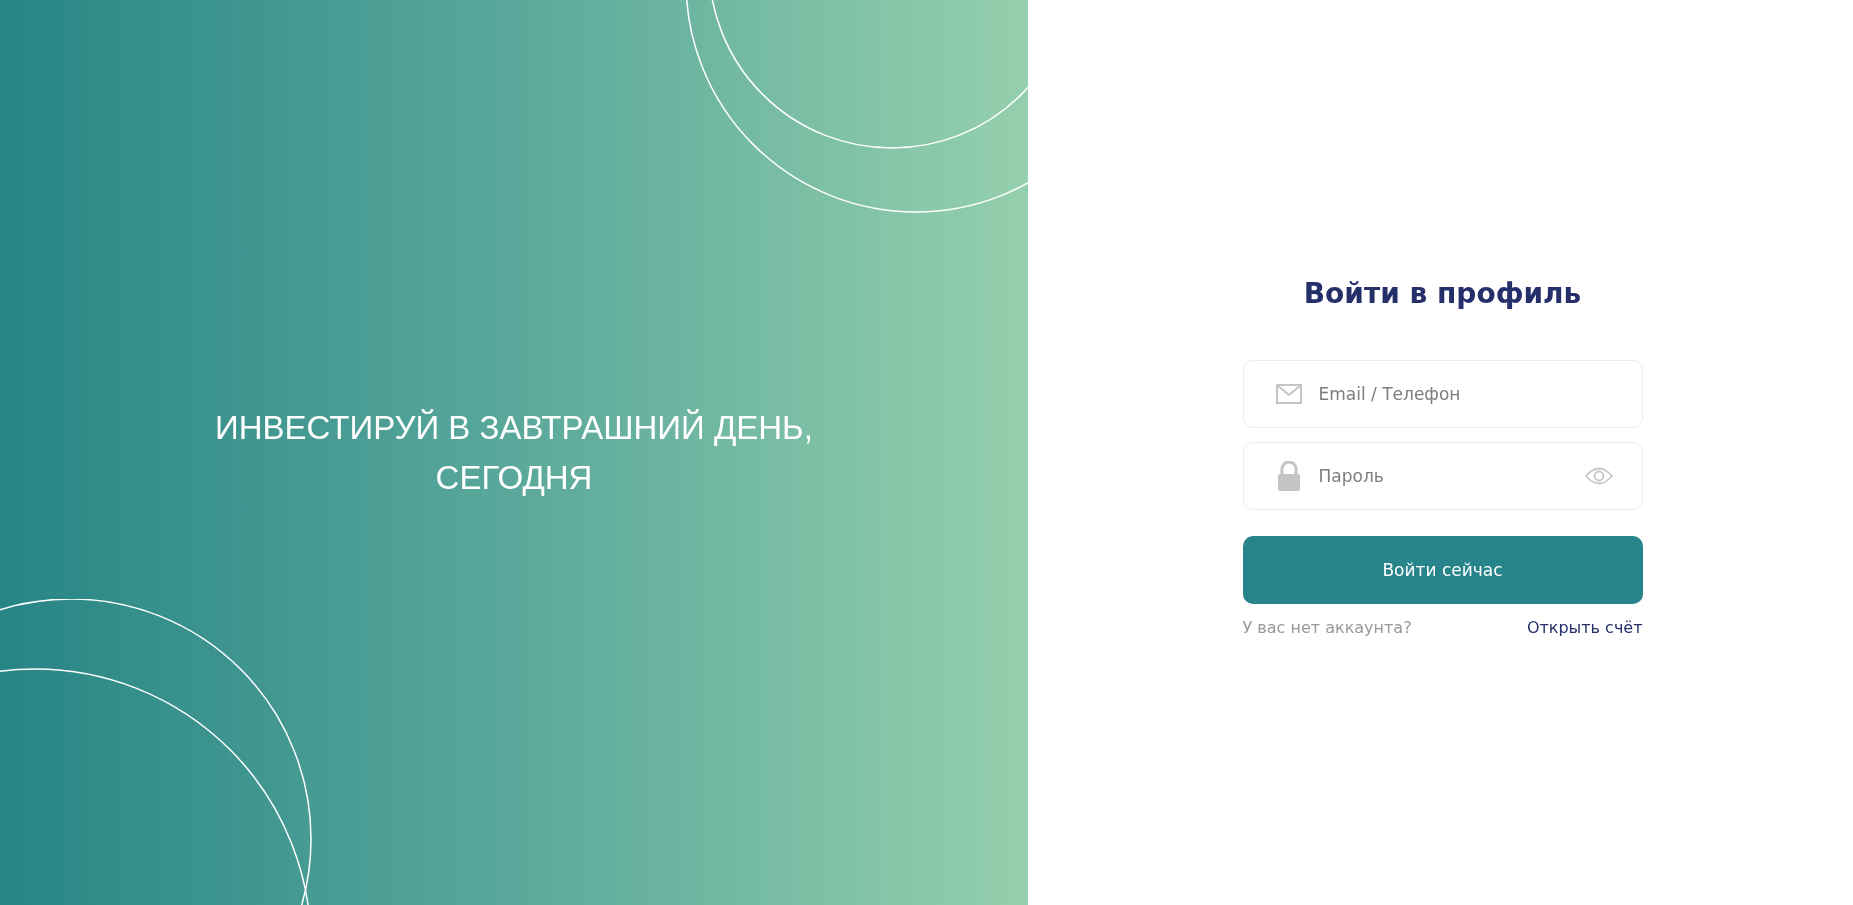  Describe the element at coordinates (1288, 394) in the screenshot. I see `envelope-icon` at that location.